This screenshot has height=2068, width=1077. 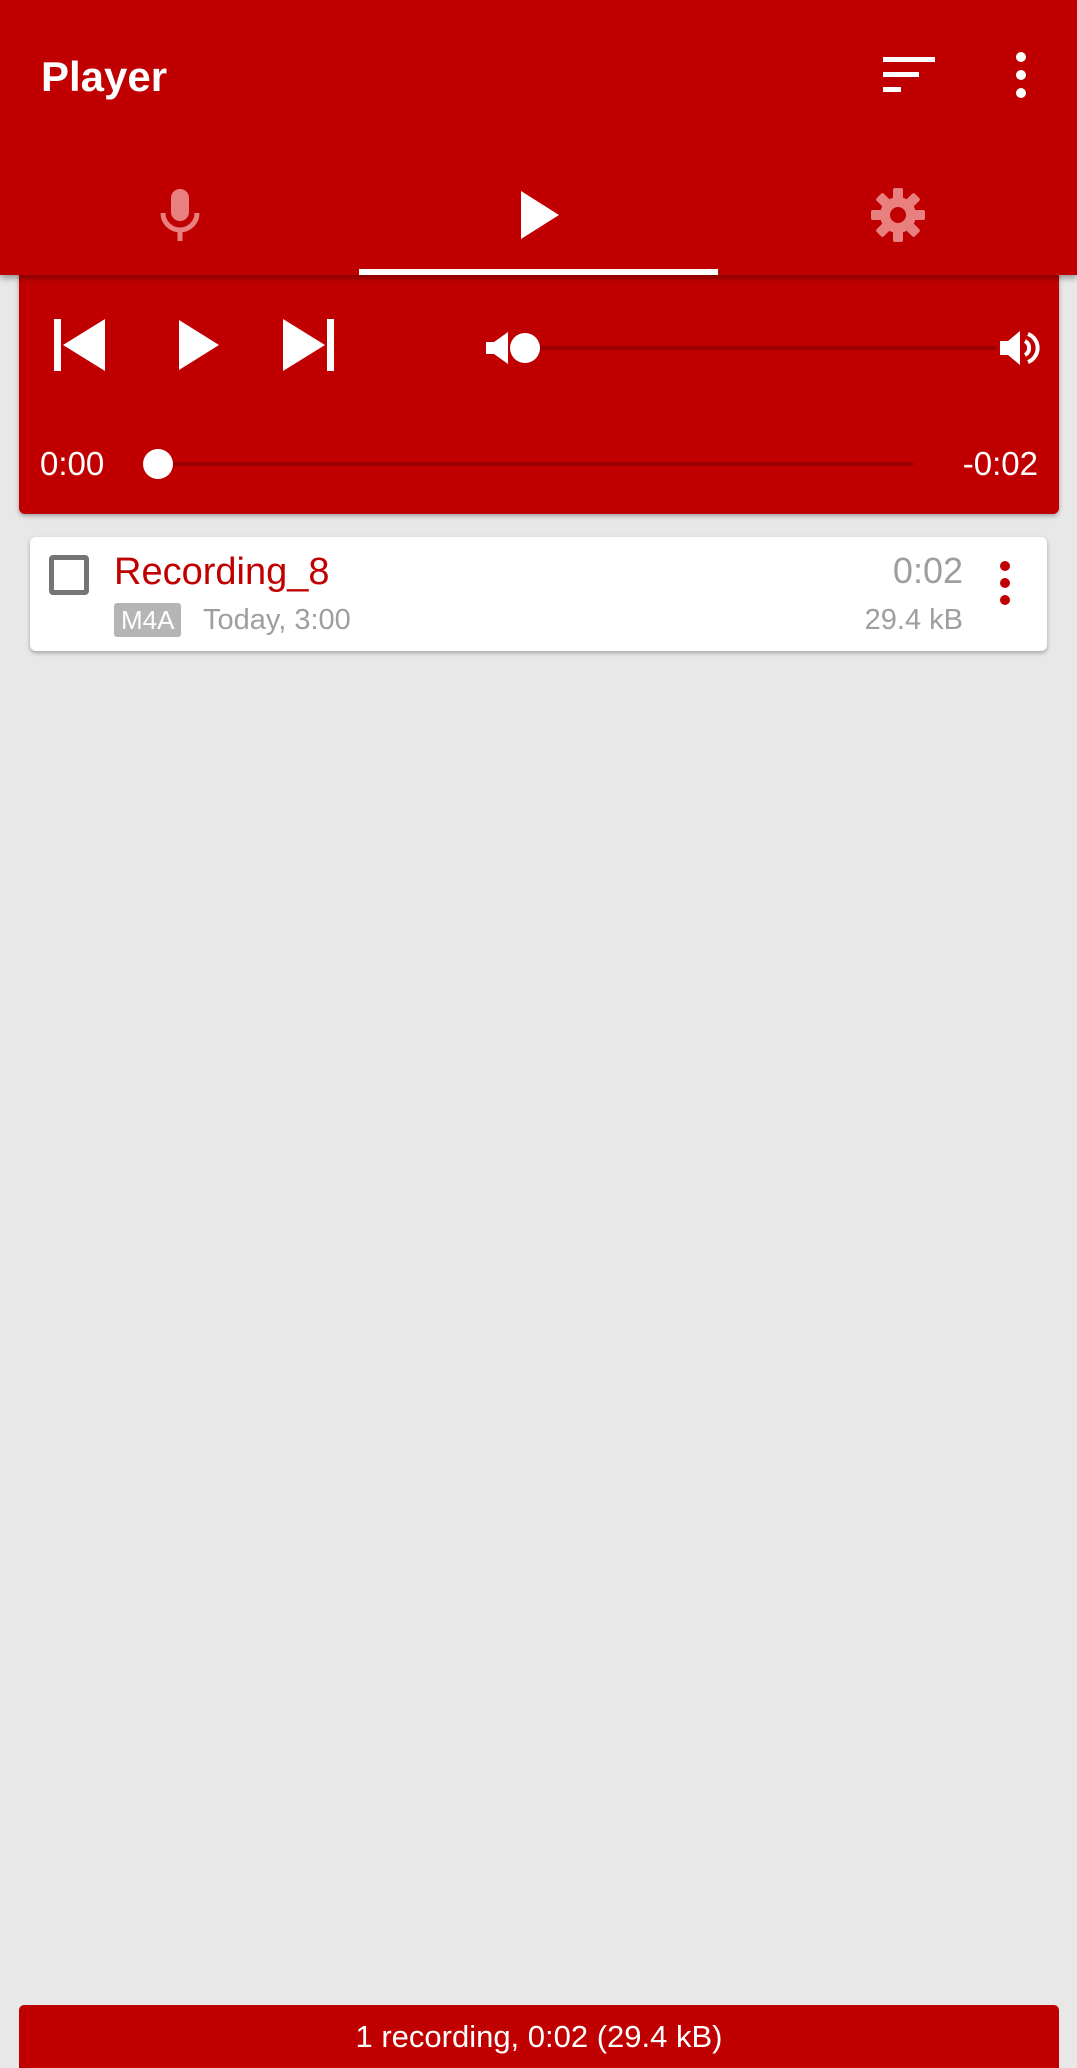 I want to click on recording-name: Recording_8, so click(x=222, y=572).